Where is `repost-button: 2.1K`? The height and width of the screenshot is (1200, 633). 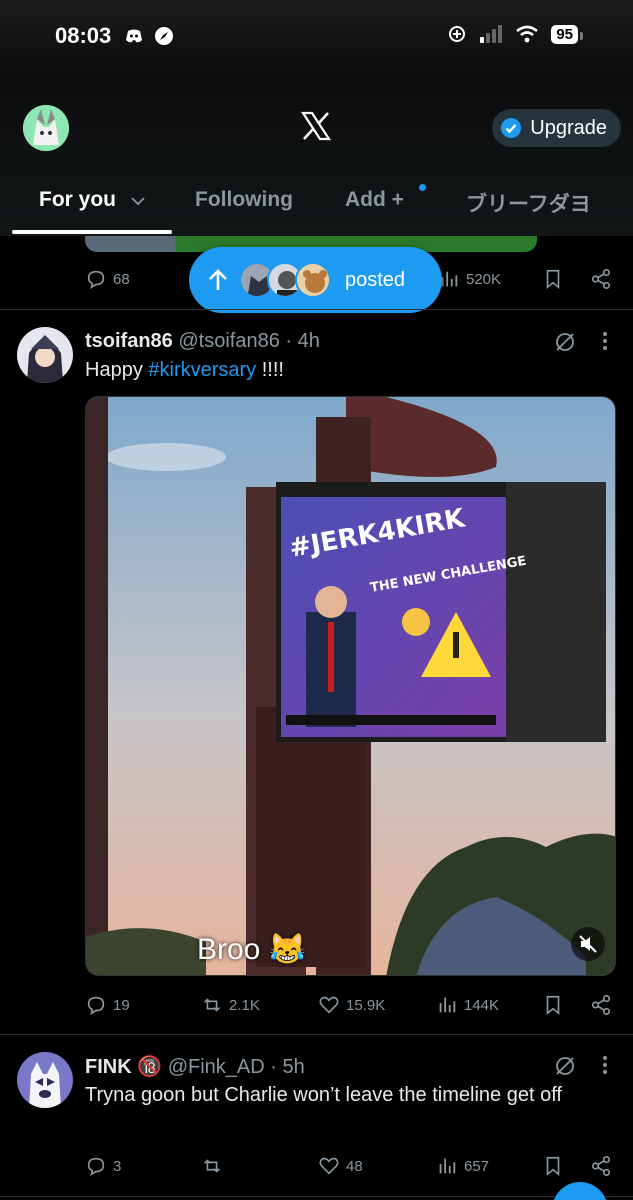
repost-button: 2.1K is located at coordinates (230, 1005).